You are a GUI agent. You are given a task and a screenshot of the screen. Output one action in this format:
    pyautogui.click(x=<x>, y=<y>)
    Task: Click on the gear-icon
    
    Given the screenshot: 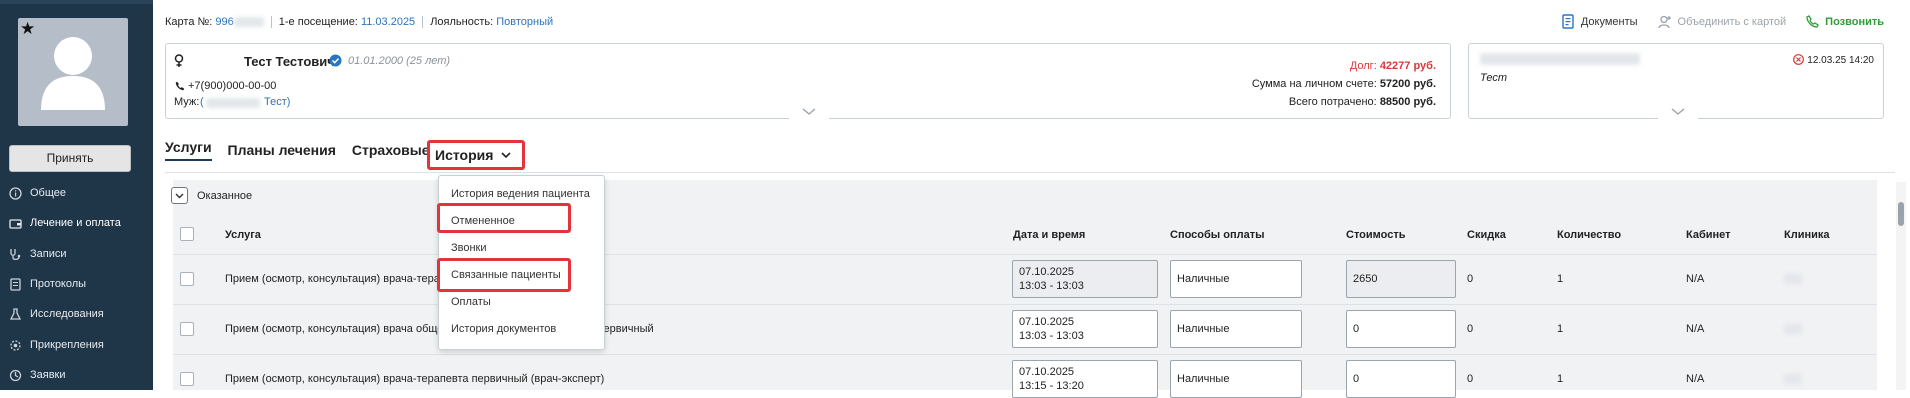 What is the action you would take?
    pyautogui.click(x=15, y=345)
    